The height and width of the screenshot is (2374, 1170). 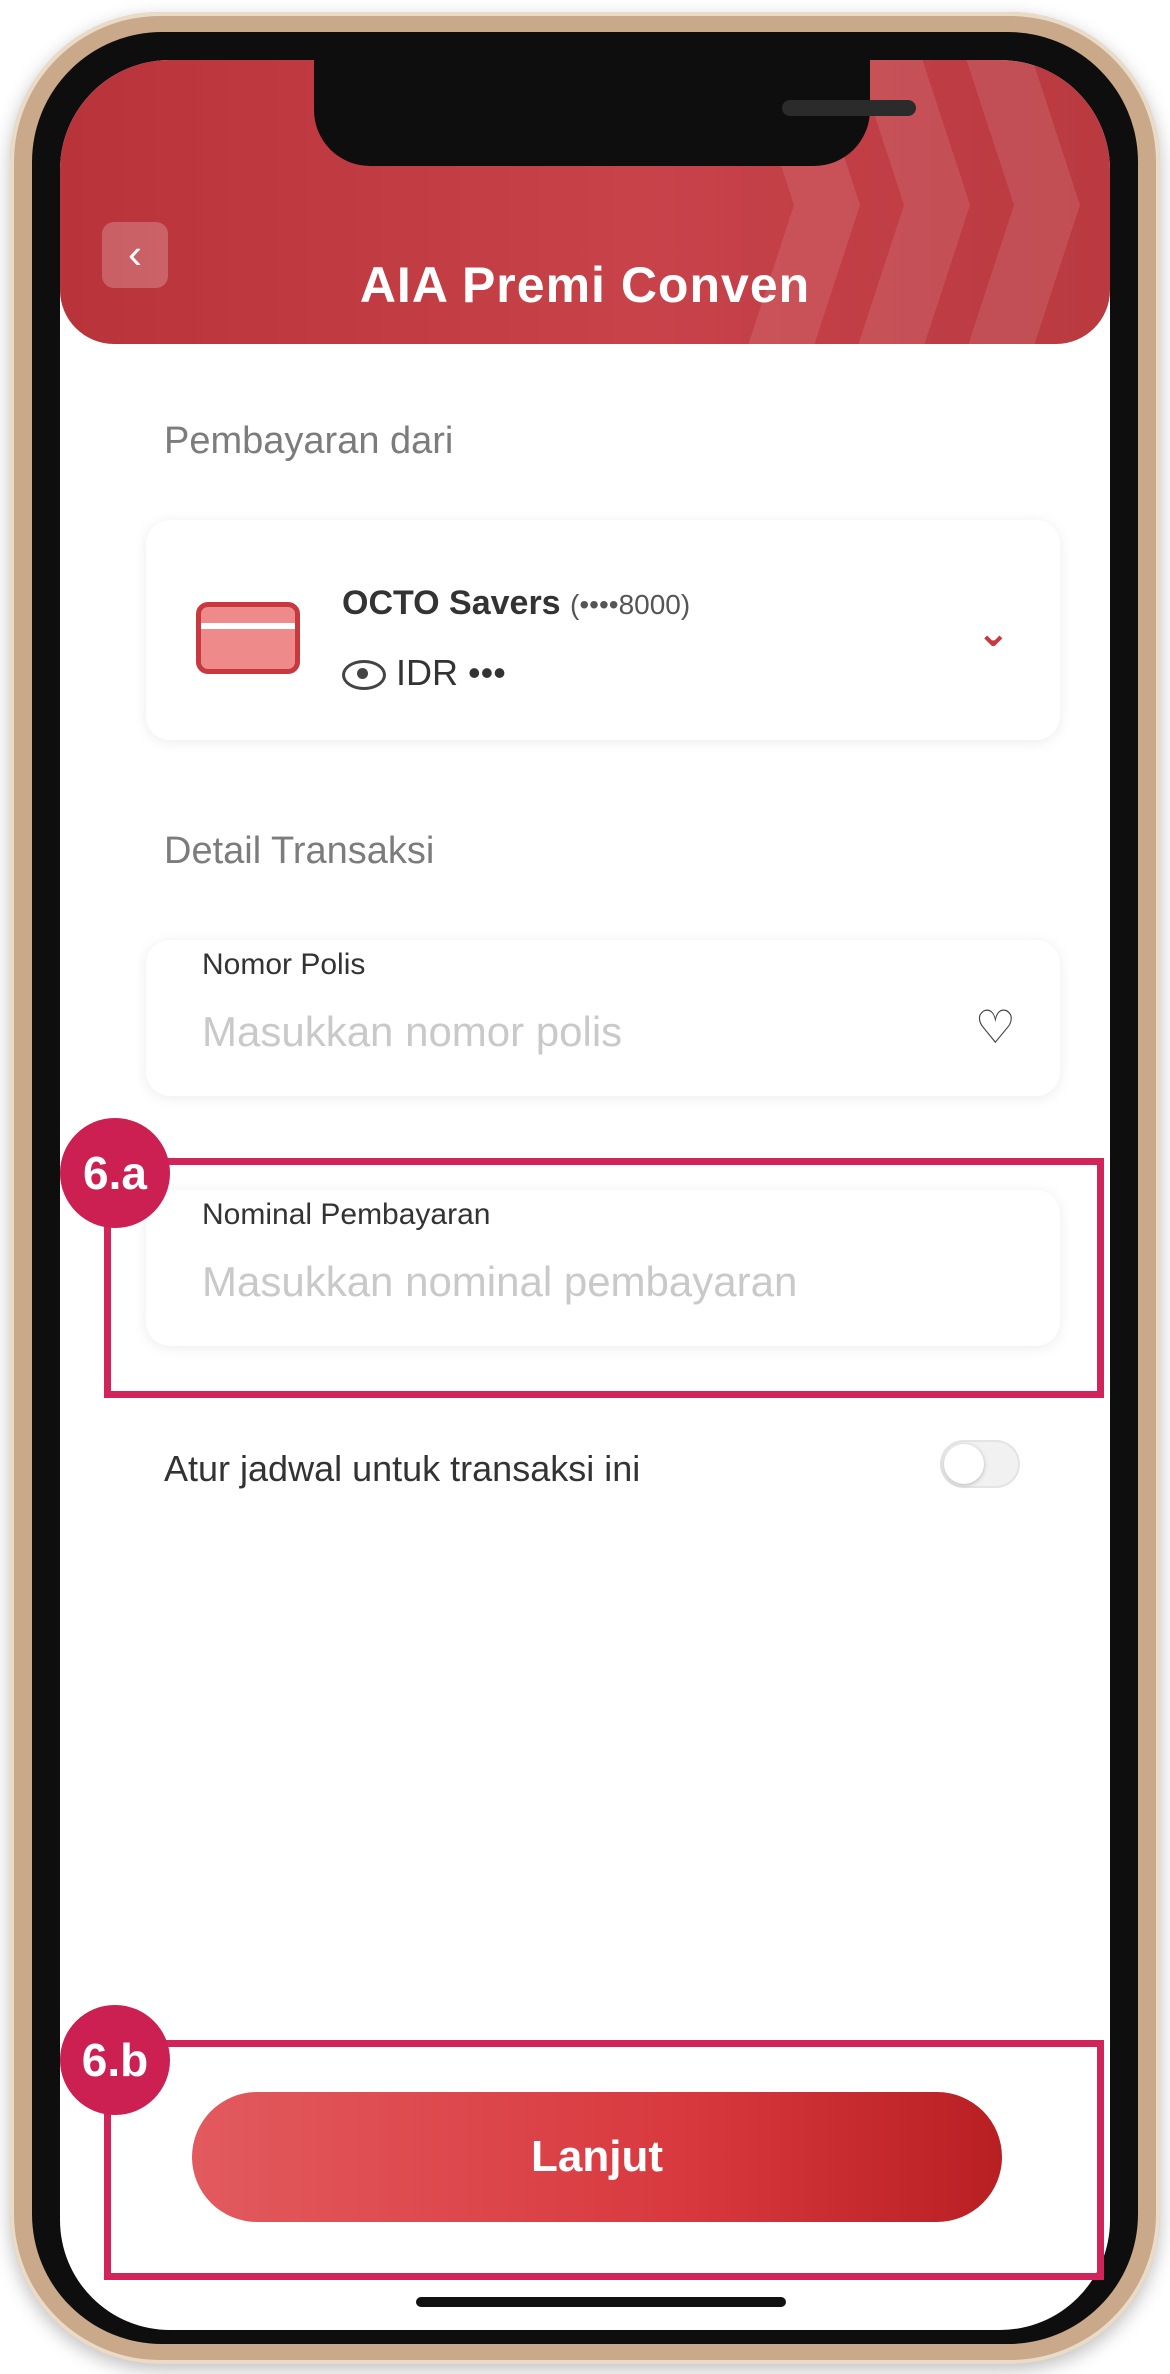 I want to click on account-number: (••••8000), so click(x=630, y=604).